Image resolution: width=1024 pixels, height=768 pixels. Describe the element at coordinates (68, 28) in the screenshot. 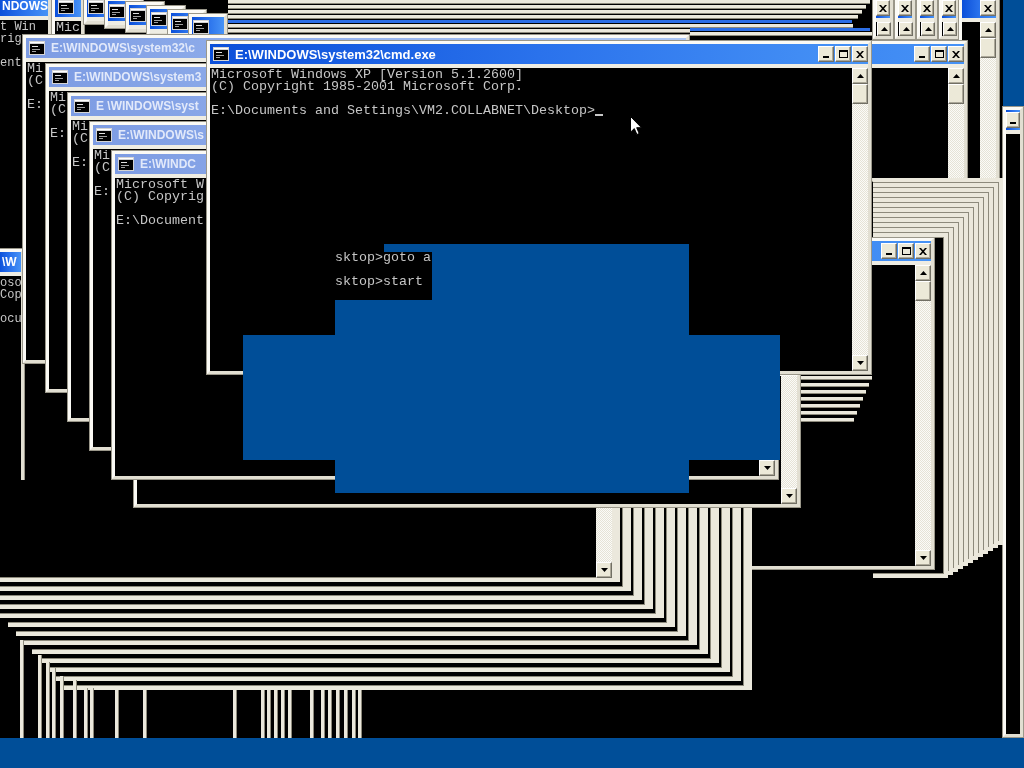

I see `console-line: Mic` at that location.